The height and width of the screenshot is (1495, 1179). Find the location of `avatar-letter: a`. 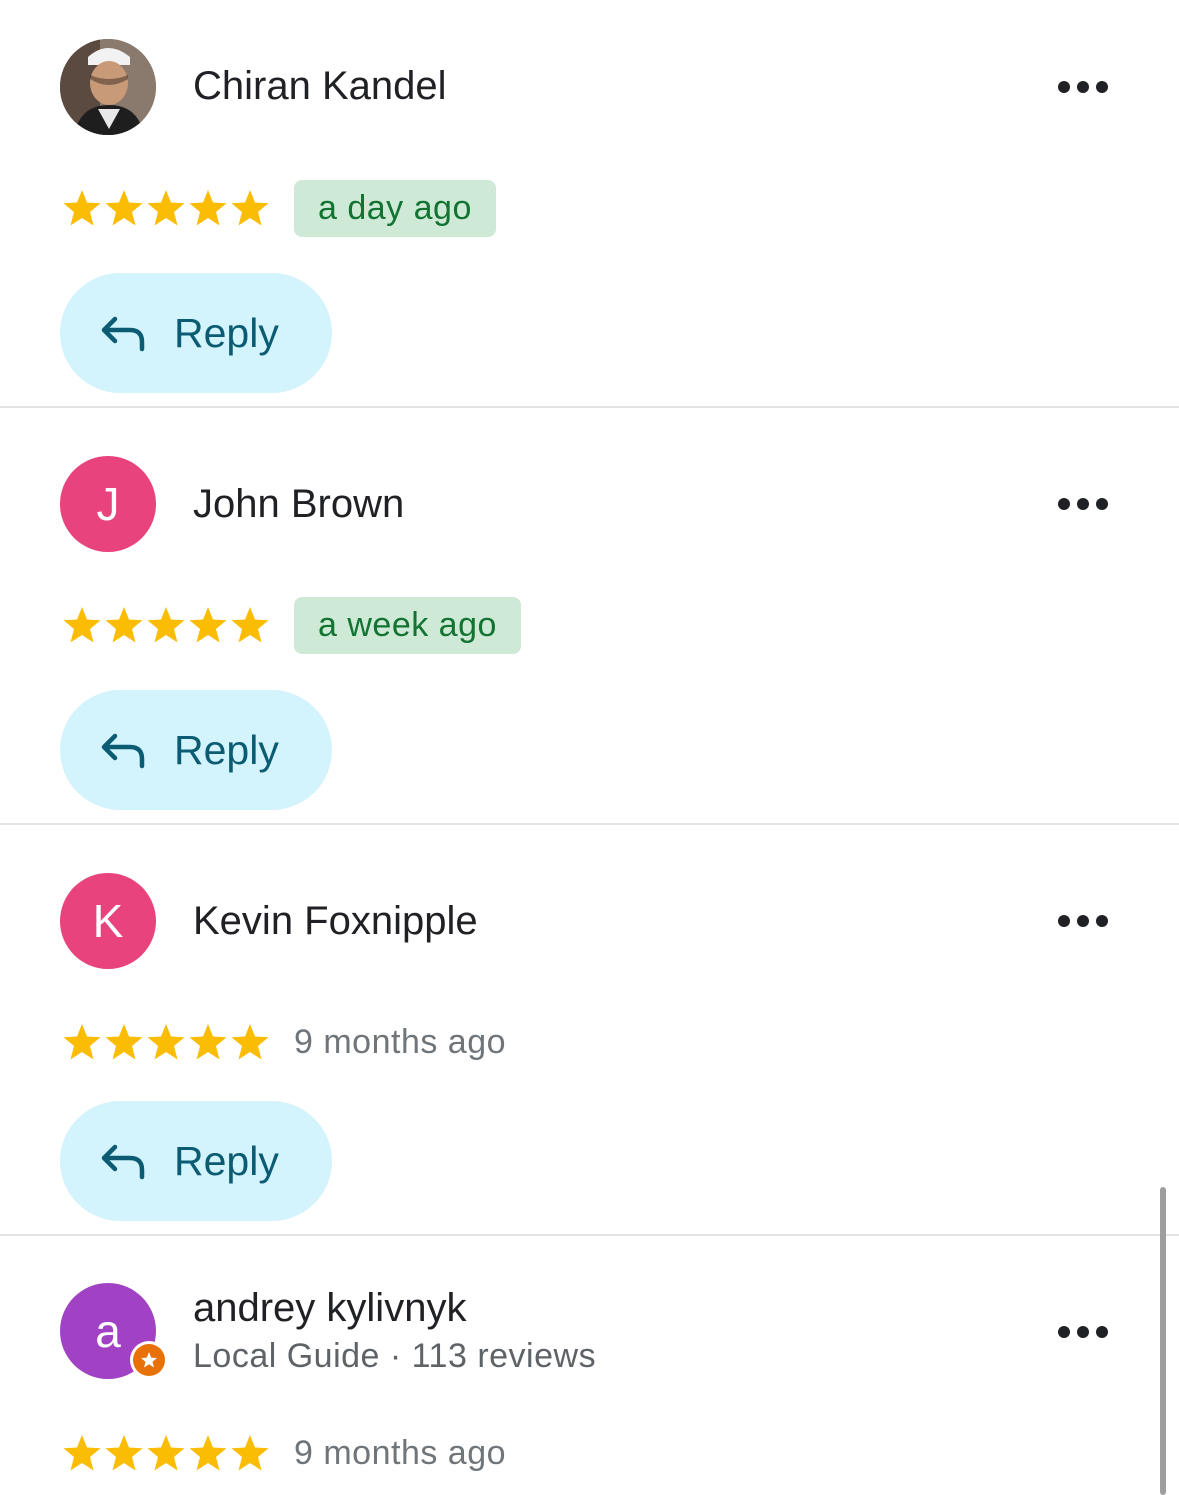

avatar-letter: a is located at coordinates (108, 1331).